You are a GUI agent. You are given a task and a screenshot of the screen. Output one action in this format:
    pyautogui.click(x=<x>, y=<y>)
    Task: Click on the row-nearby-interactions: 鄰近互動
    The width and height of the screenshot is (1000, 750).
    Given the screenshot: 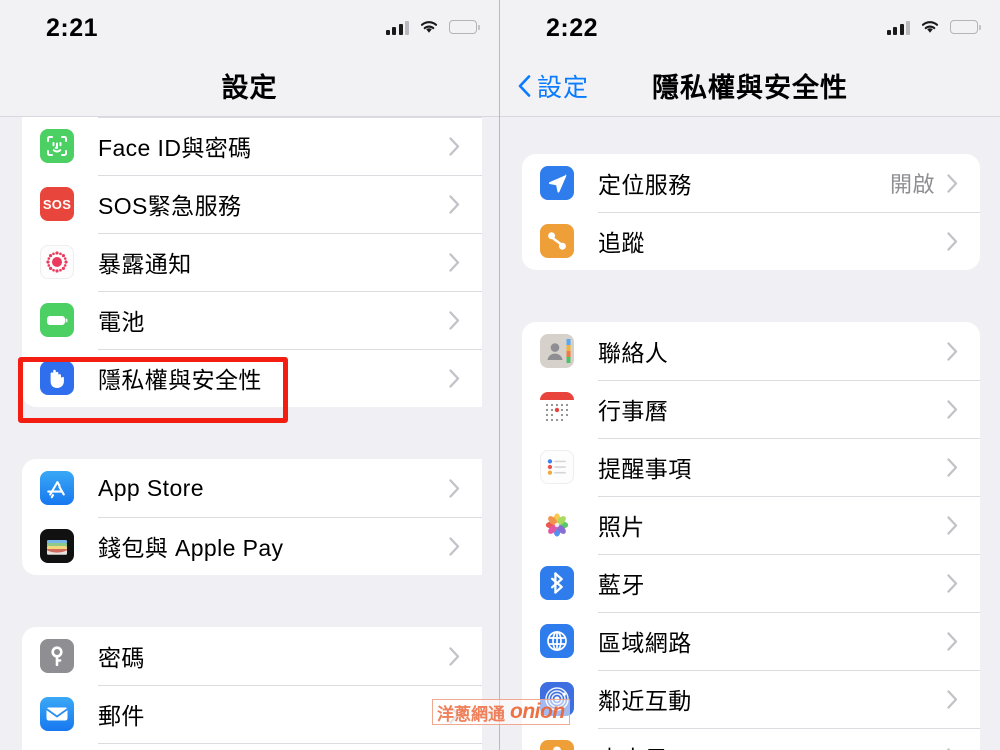 What is the action you would take?
    pyautogui.click(x=751, y=699)
    